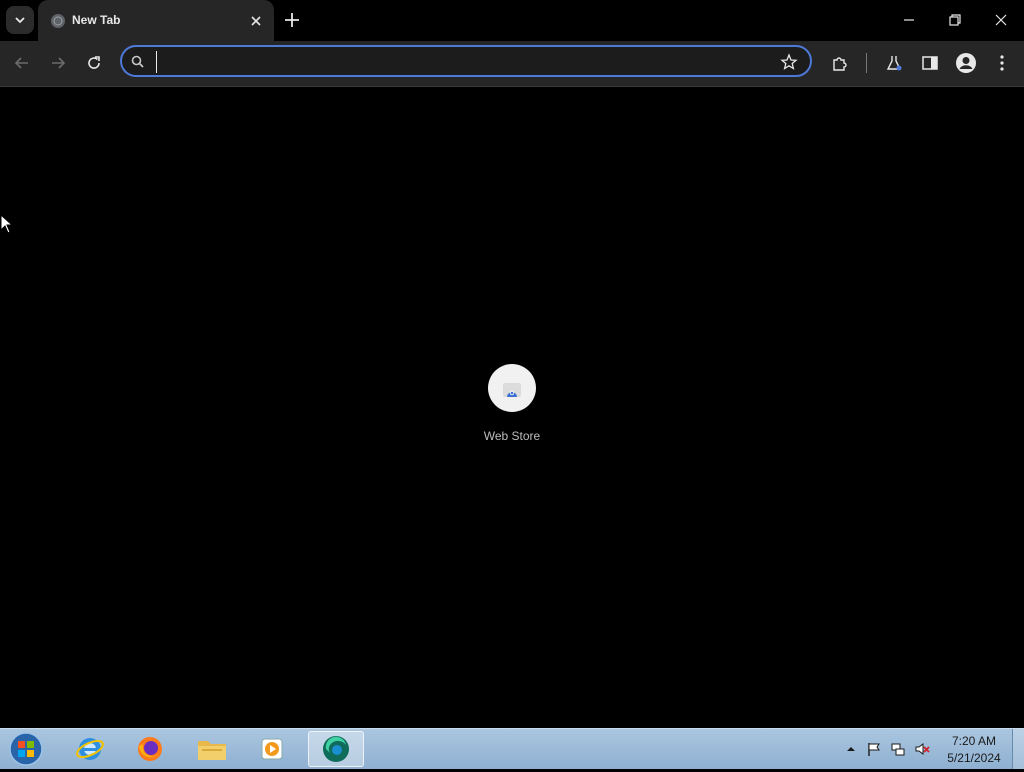 The width and height of the screenshot is (1024, 772). I want to click on shortcut-icon-circle, so click(512, 388).